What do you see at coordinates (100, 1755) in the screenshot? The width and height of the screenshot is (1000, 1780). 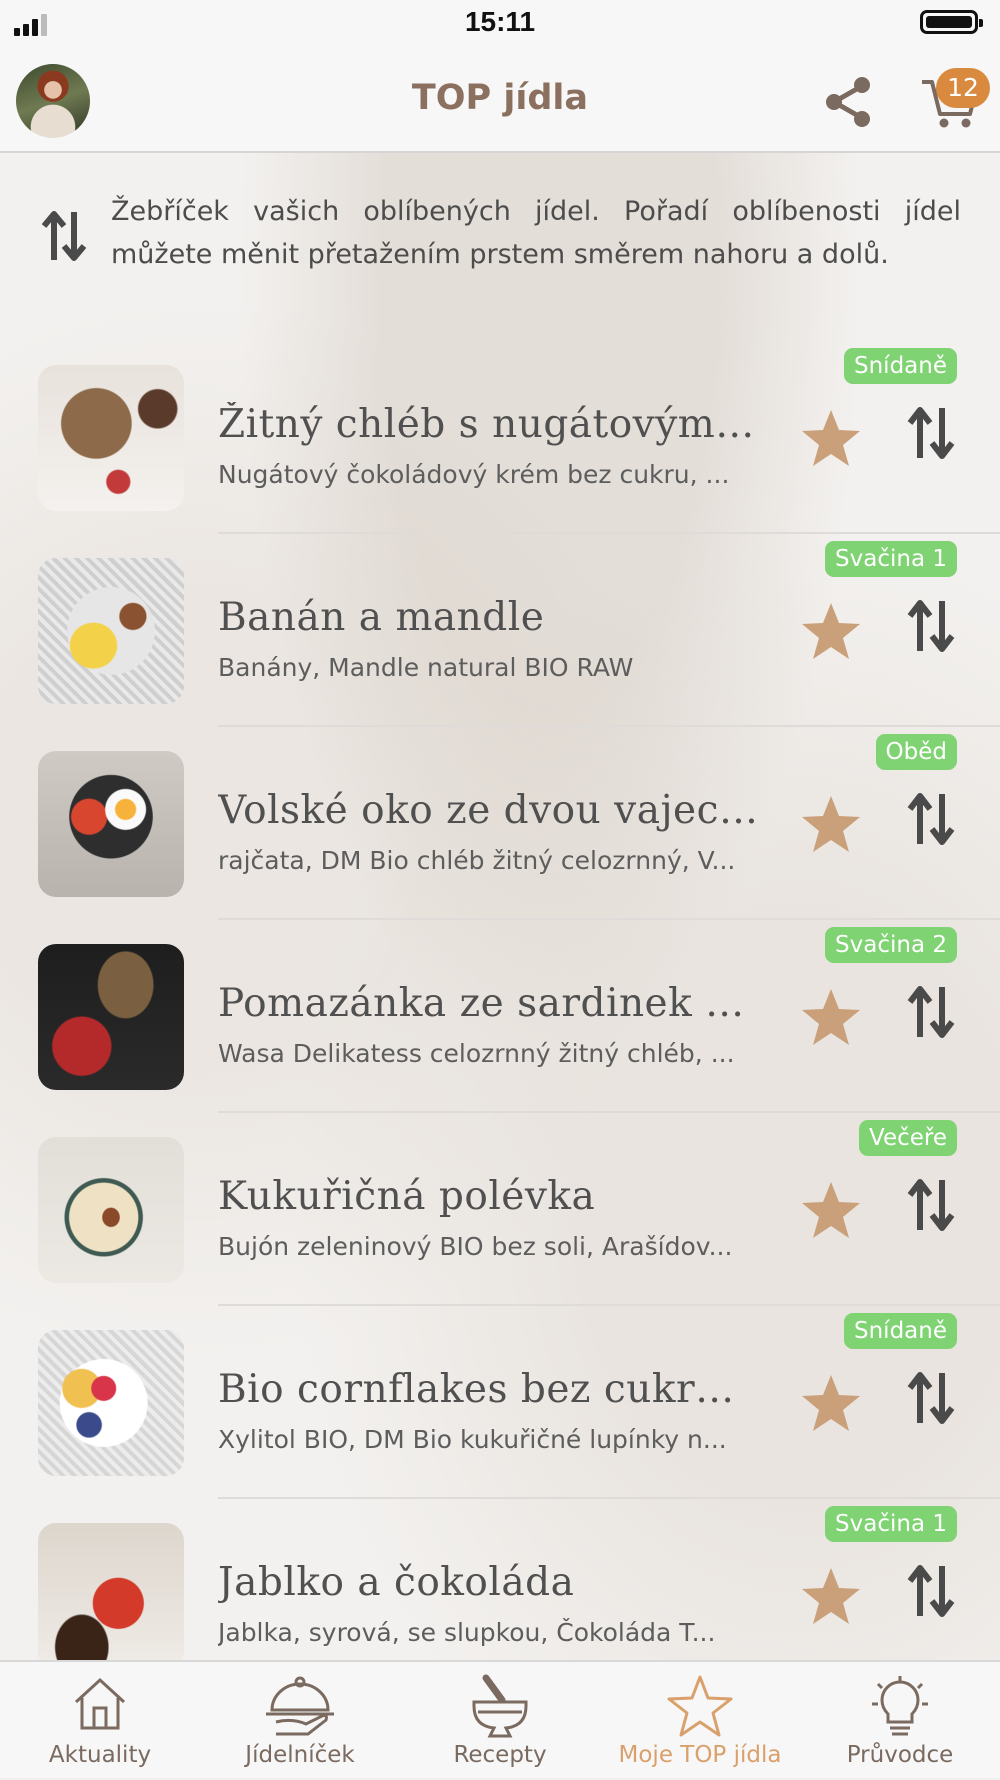 I see `tab-label: Aktuality` at bounding box center [100, 1755].